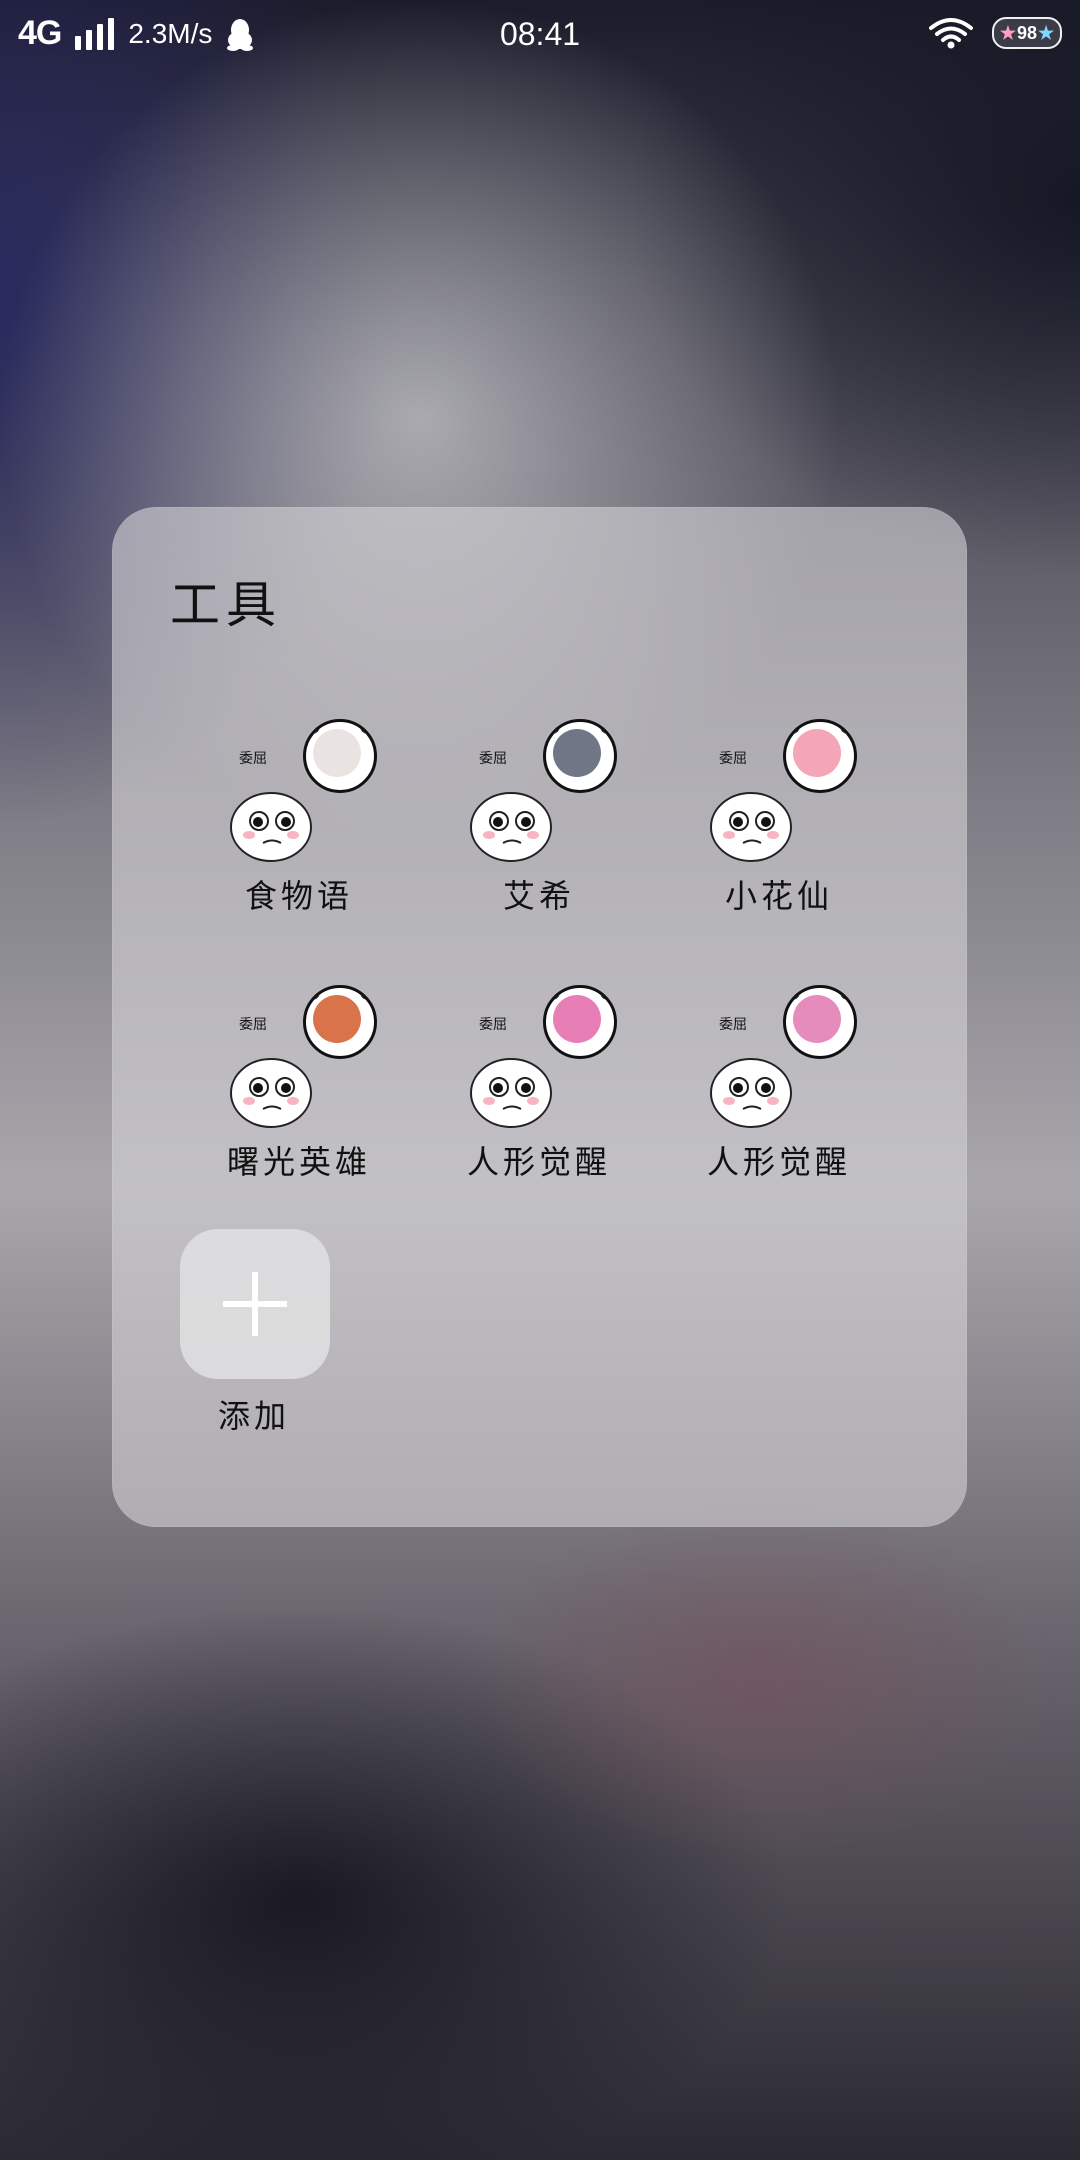 This screenshot has width=1080, height=2160. I want to click on battery-level: 98, so click(1027, 32).